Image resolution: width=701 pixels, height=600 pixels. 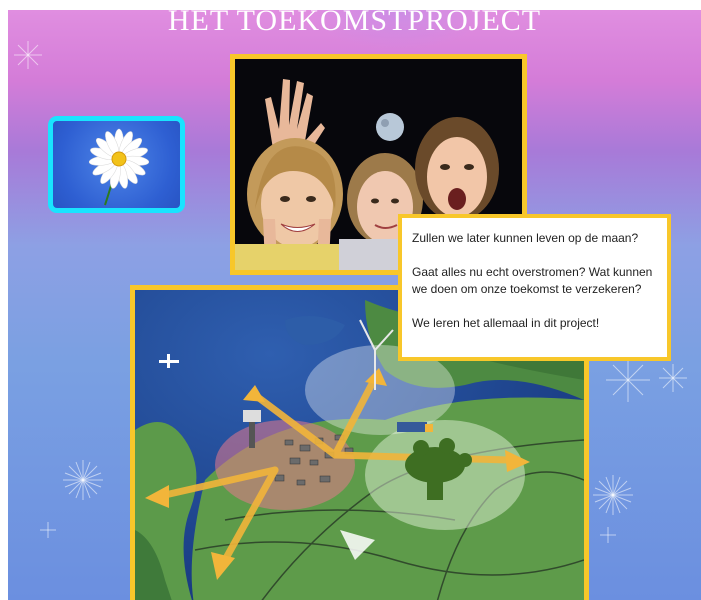 What do you see at coordinates (506, 323) in the screenshot?
I see `info-statement-project: We leren het allemaal in dit project!` at bounding box center [506, 323].